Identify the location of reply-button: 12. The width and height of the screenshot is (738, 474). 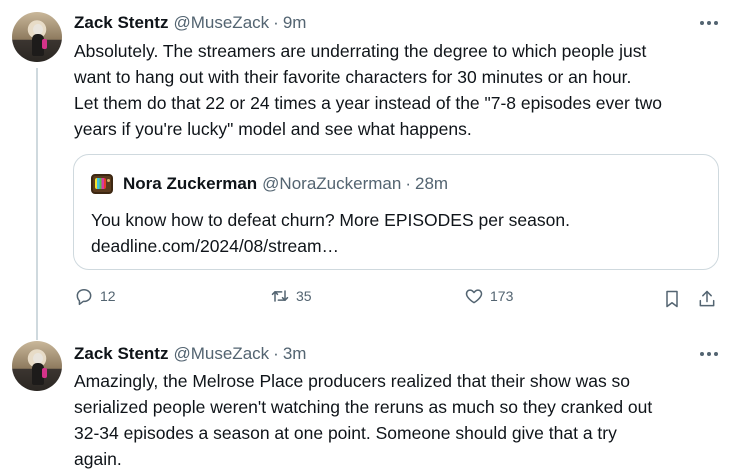
(95, 296).